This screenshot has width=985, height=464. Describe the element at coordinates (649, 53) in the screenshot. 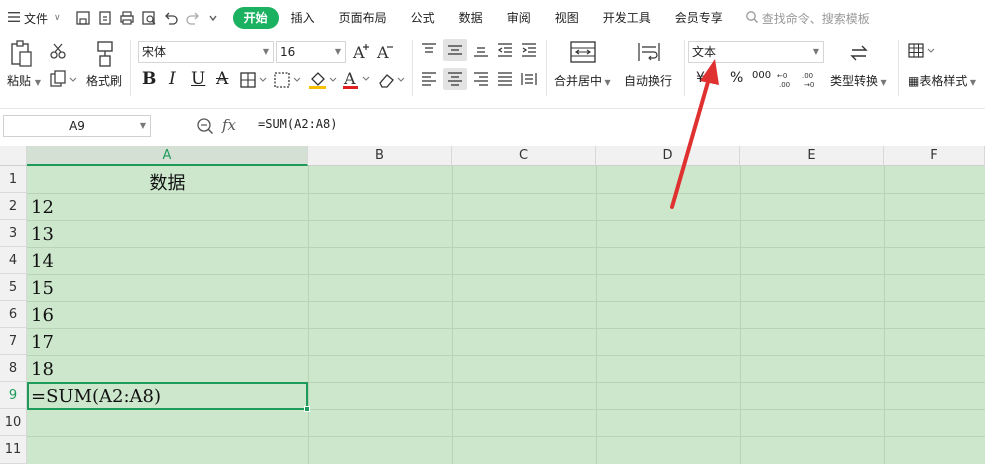

I see `wrap-text-icon` at that location.